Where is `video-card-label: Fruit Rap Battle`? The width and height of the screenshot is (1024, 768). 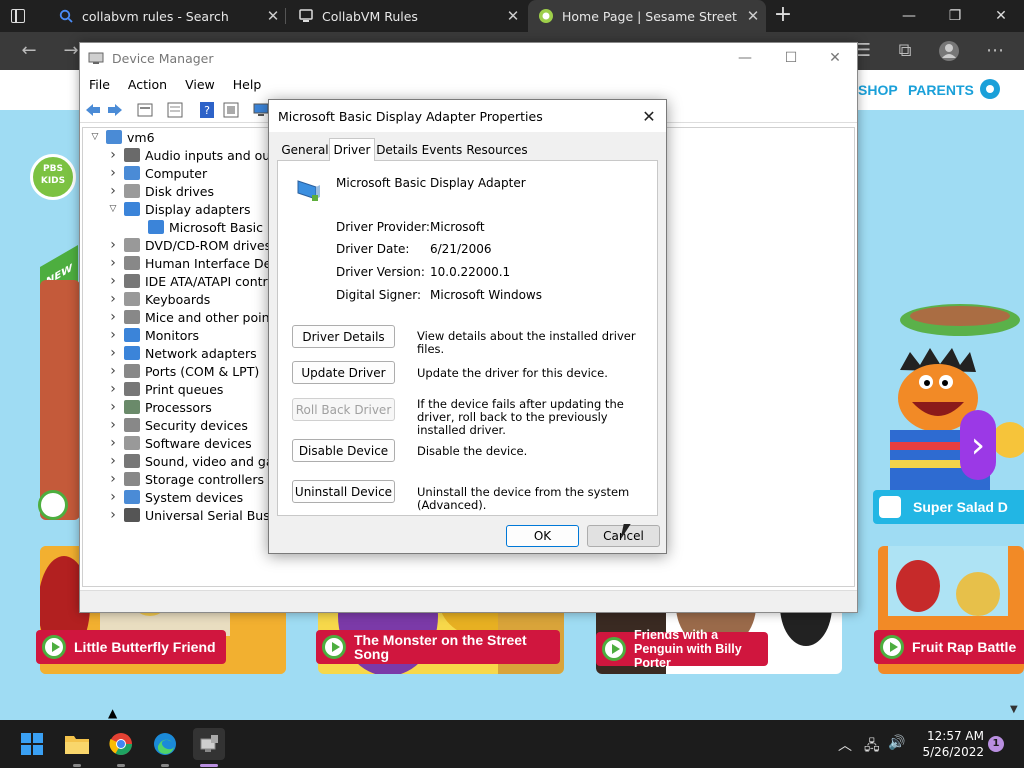
video-card-label: Fruit Rap Battle is located at coordinates (949, 647).